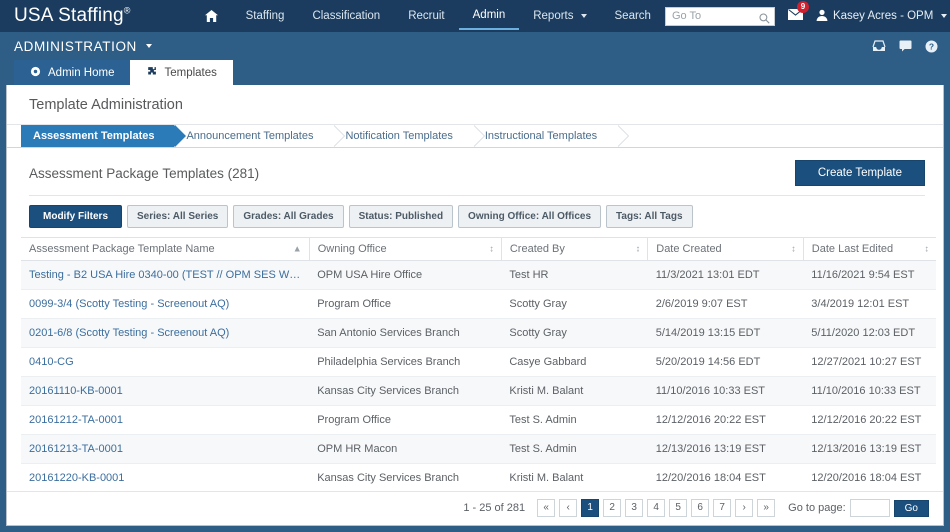 Image resolution: width=950 pixels, height=532 pixels. Describe the element at coordinates (178, 216) in the screenshot. I see `filter-pill-series: Series: All Series` at that location.